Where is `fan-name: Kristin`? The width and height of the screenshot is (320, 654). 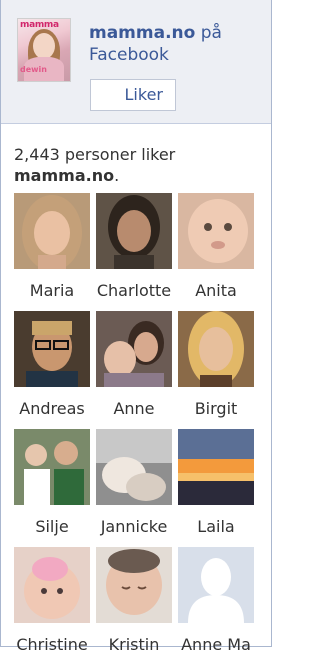 fan-name: Kristin is located at coordinates (134, 644).